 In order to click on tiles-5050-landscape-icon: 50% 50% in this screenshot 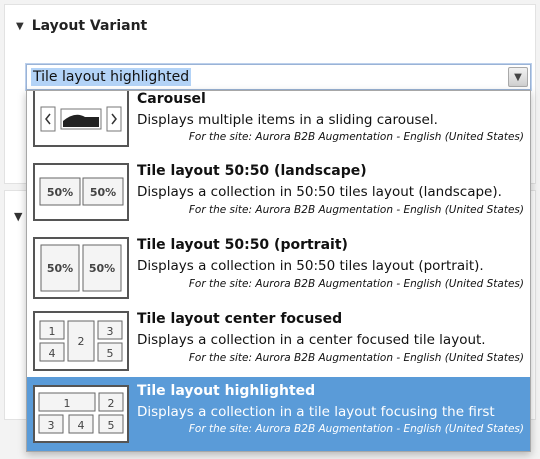, I will do `click(81, 192)`.